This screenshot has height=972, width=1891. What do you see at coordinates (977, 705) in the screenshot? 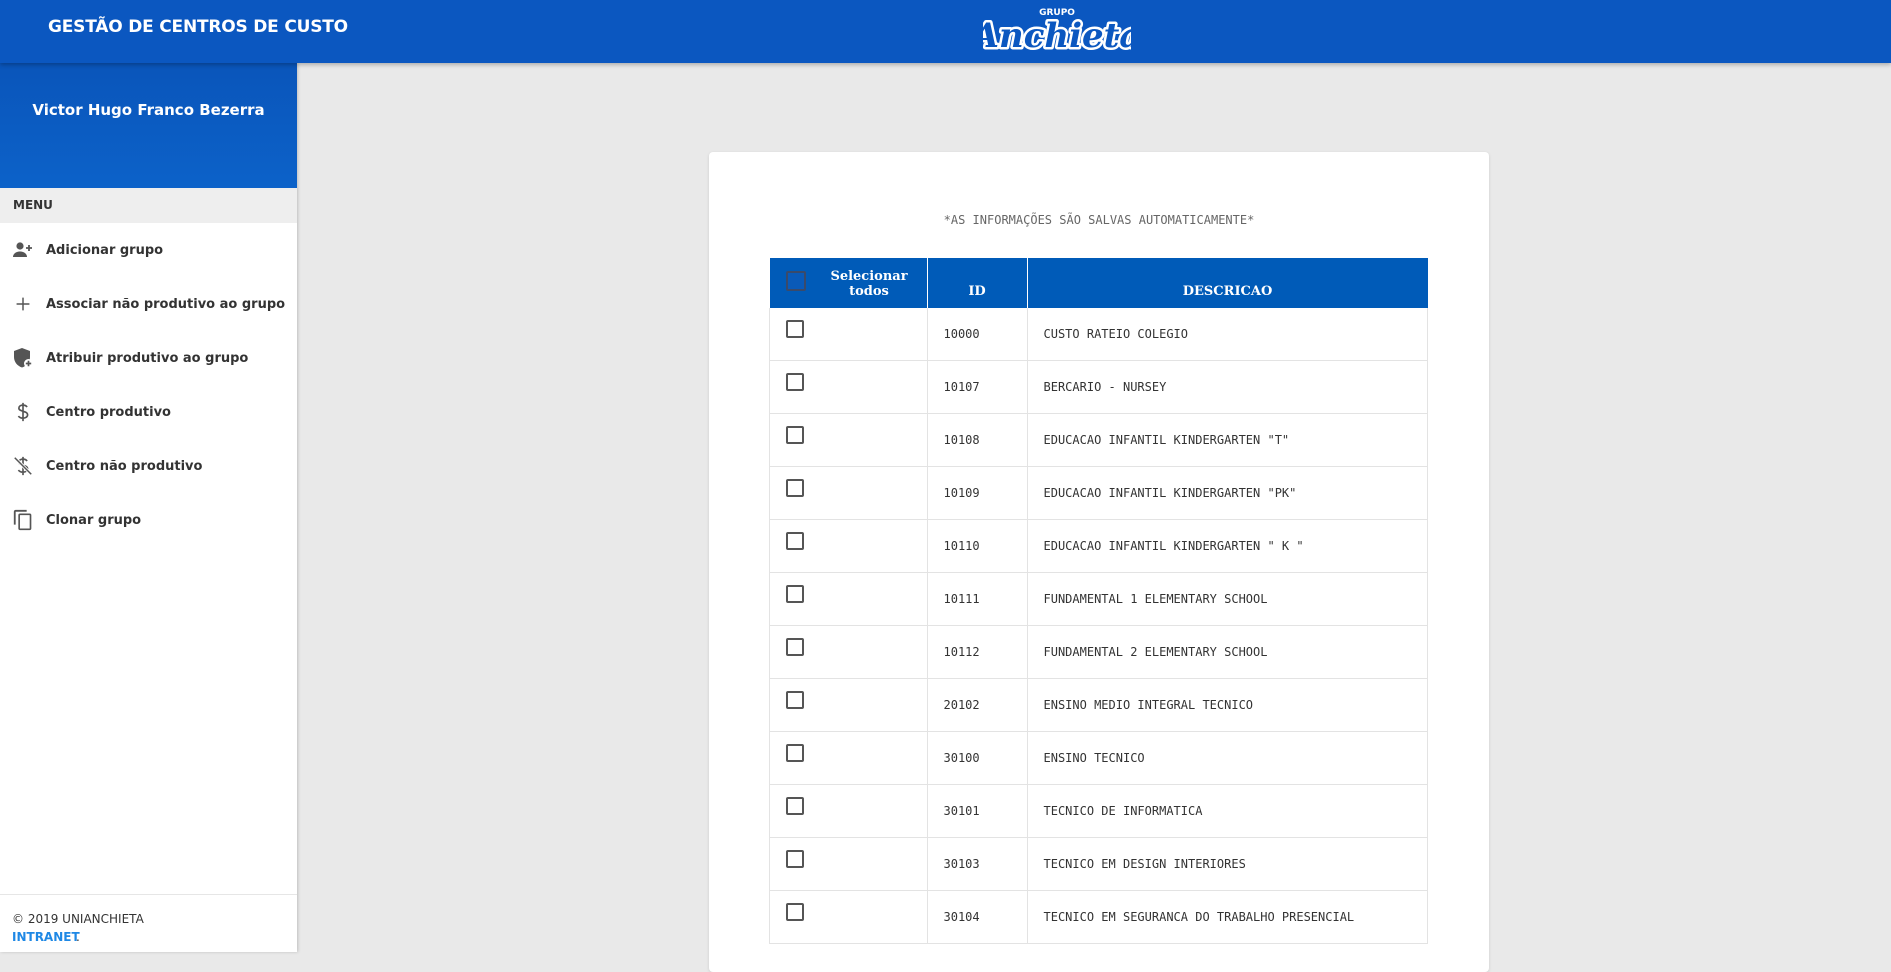
I see `row-id: 20102` at bounding box center [977, 705].